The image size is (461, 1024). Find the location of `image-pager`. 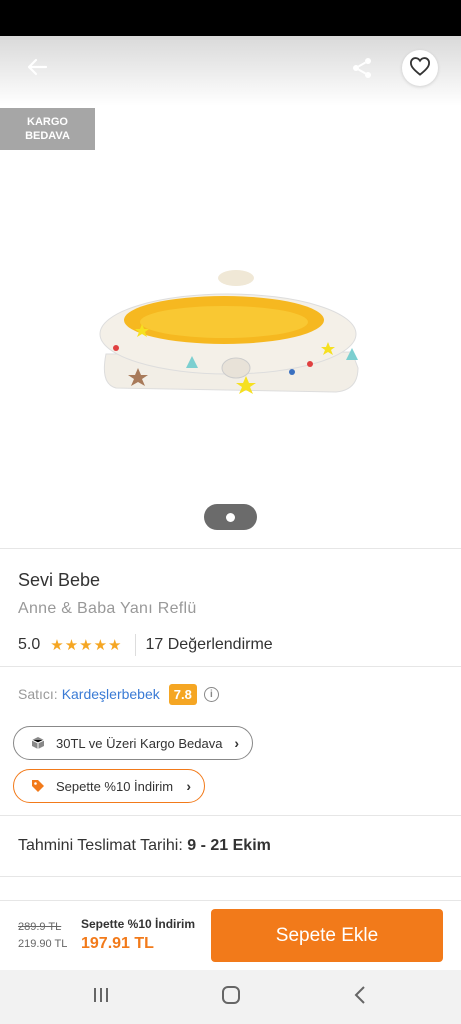

image-pager is located at coordinates (230, 517).